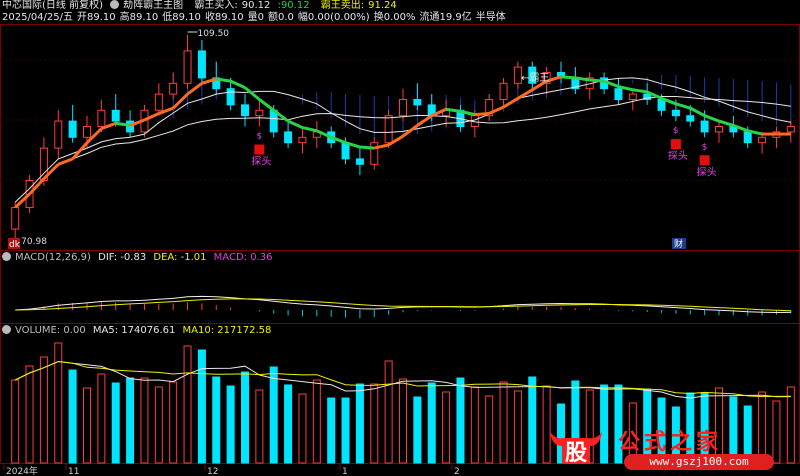 The image size is (800, 476). What do you see at coordinates (671, 449) in the screenshot?
I see `site-logo: 股 公式之家 www.gszj100.com` at bounding box center [671, 449].